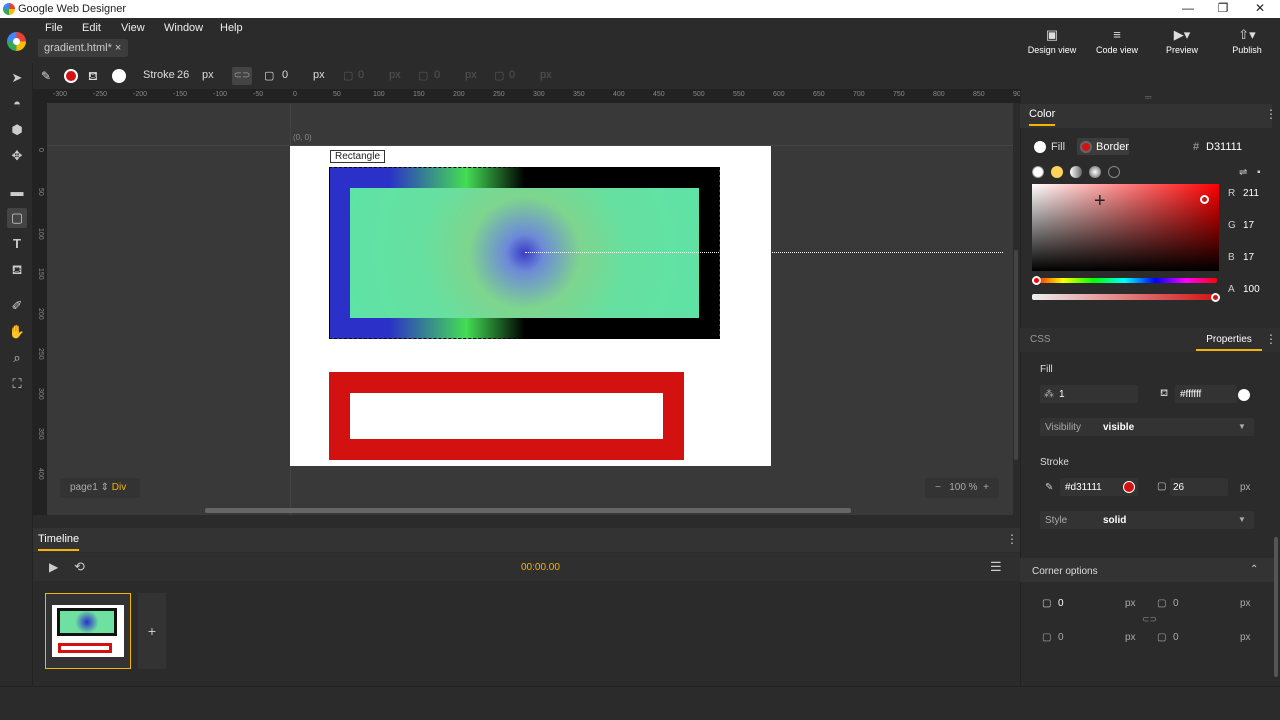 This screenshot has height=720, width=1280. Describe the element at coordinates (1125, 227) in the screenshot. I see `saturation-picker` at that location.